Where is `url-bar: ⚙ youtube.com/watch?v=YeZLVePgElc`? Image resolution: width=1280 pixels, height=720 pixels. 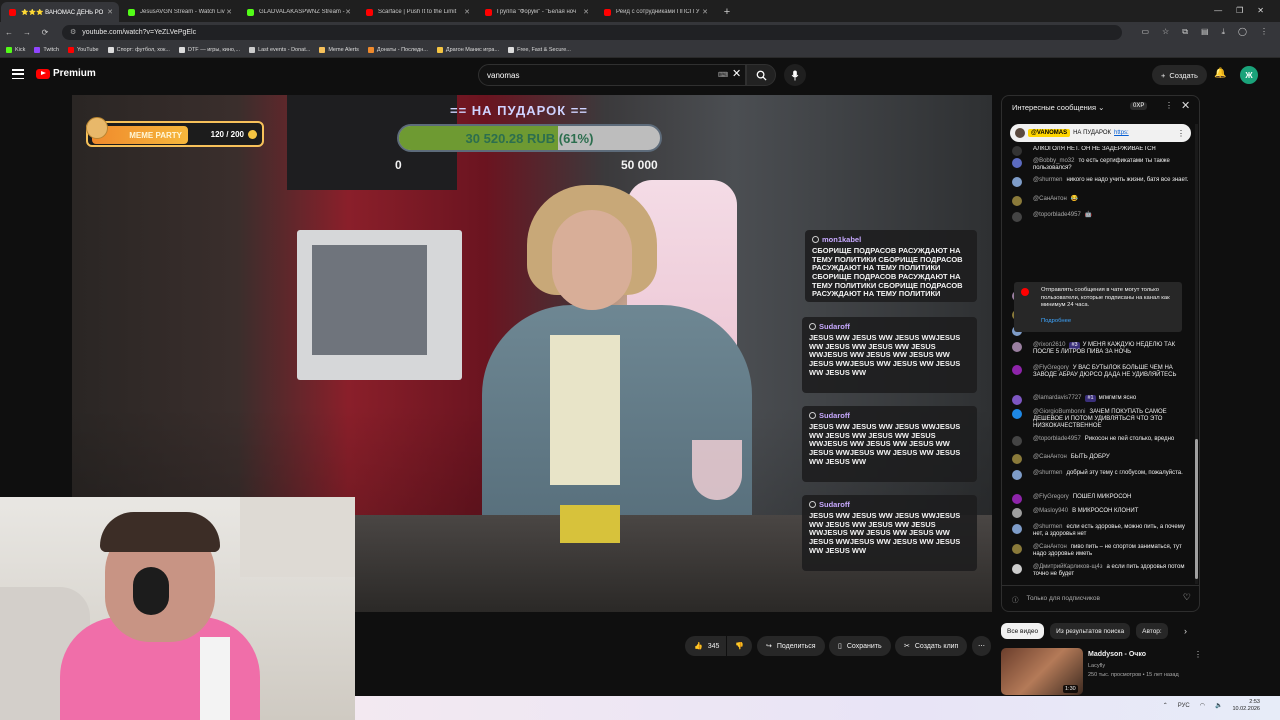
url-bar: ⚙ youtube.com/watch?v=YeZLVePgElc is located at coordinates (592, 32).